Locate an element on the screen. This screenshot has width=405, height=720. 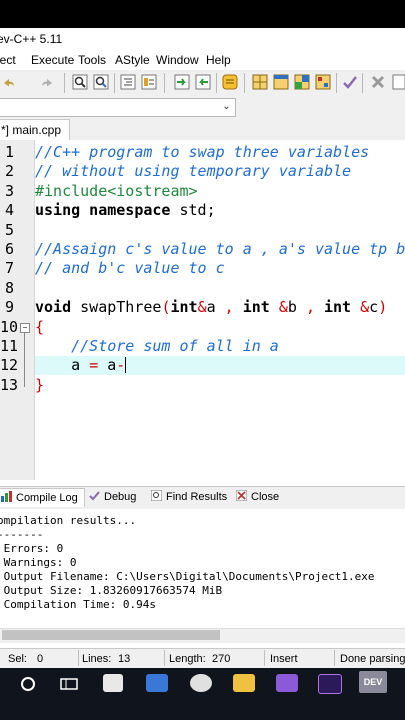
tab-compile-log-label: Compile Log is located at coordinates (47, 498).